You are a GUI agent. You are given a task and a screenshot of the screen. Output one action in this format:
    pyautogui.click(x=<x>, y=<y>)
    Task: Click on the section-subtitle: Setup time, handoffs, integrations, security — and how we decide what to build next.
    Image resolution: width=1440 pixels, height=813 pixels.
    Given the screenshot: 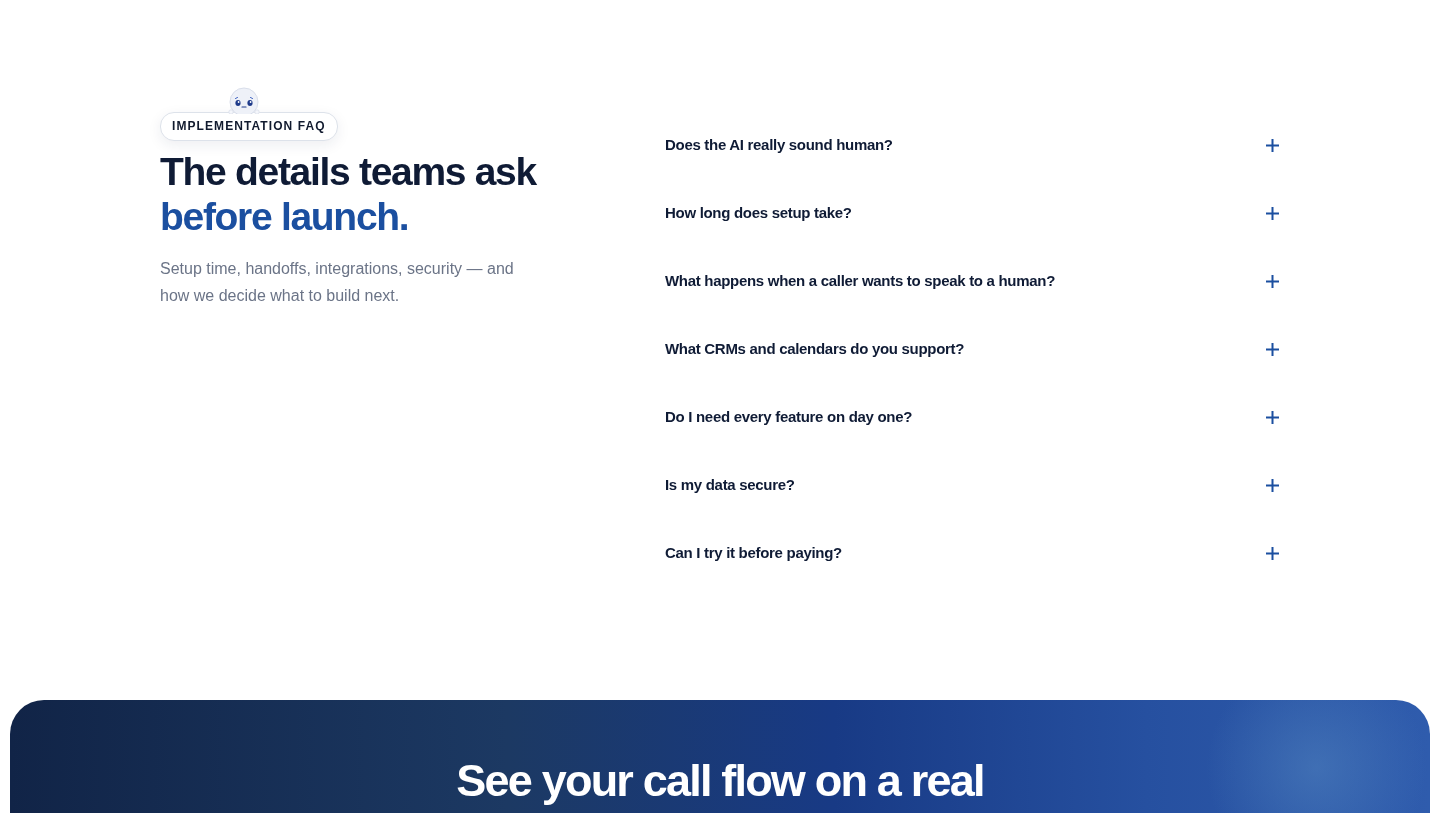 What is the action you would take?
    pyautogui.click(x=337, y=282)
    